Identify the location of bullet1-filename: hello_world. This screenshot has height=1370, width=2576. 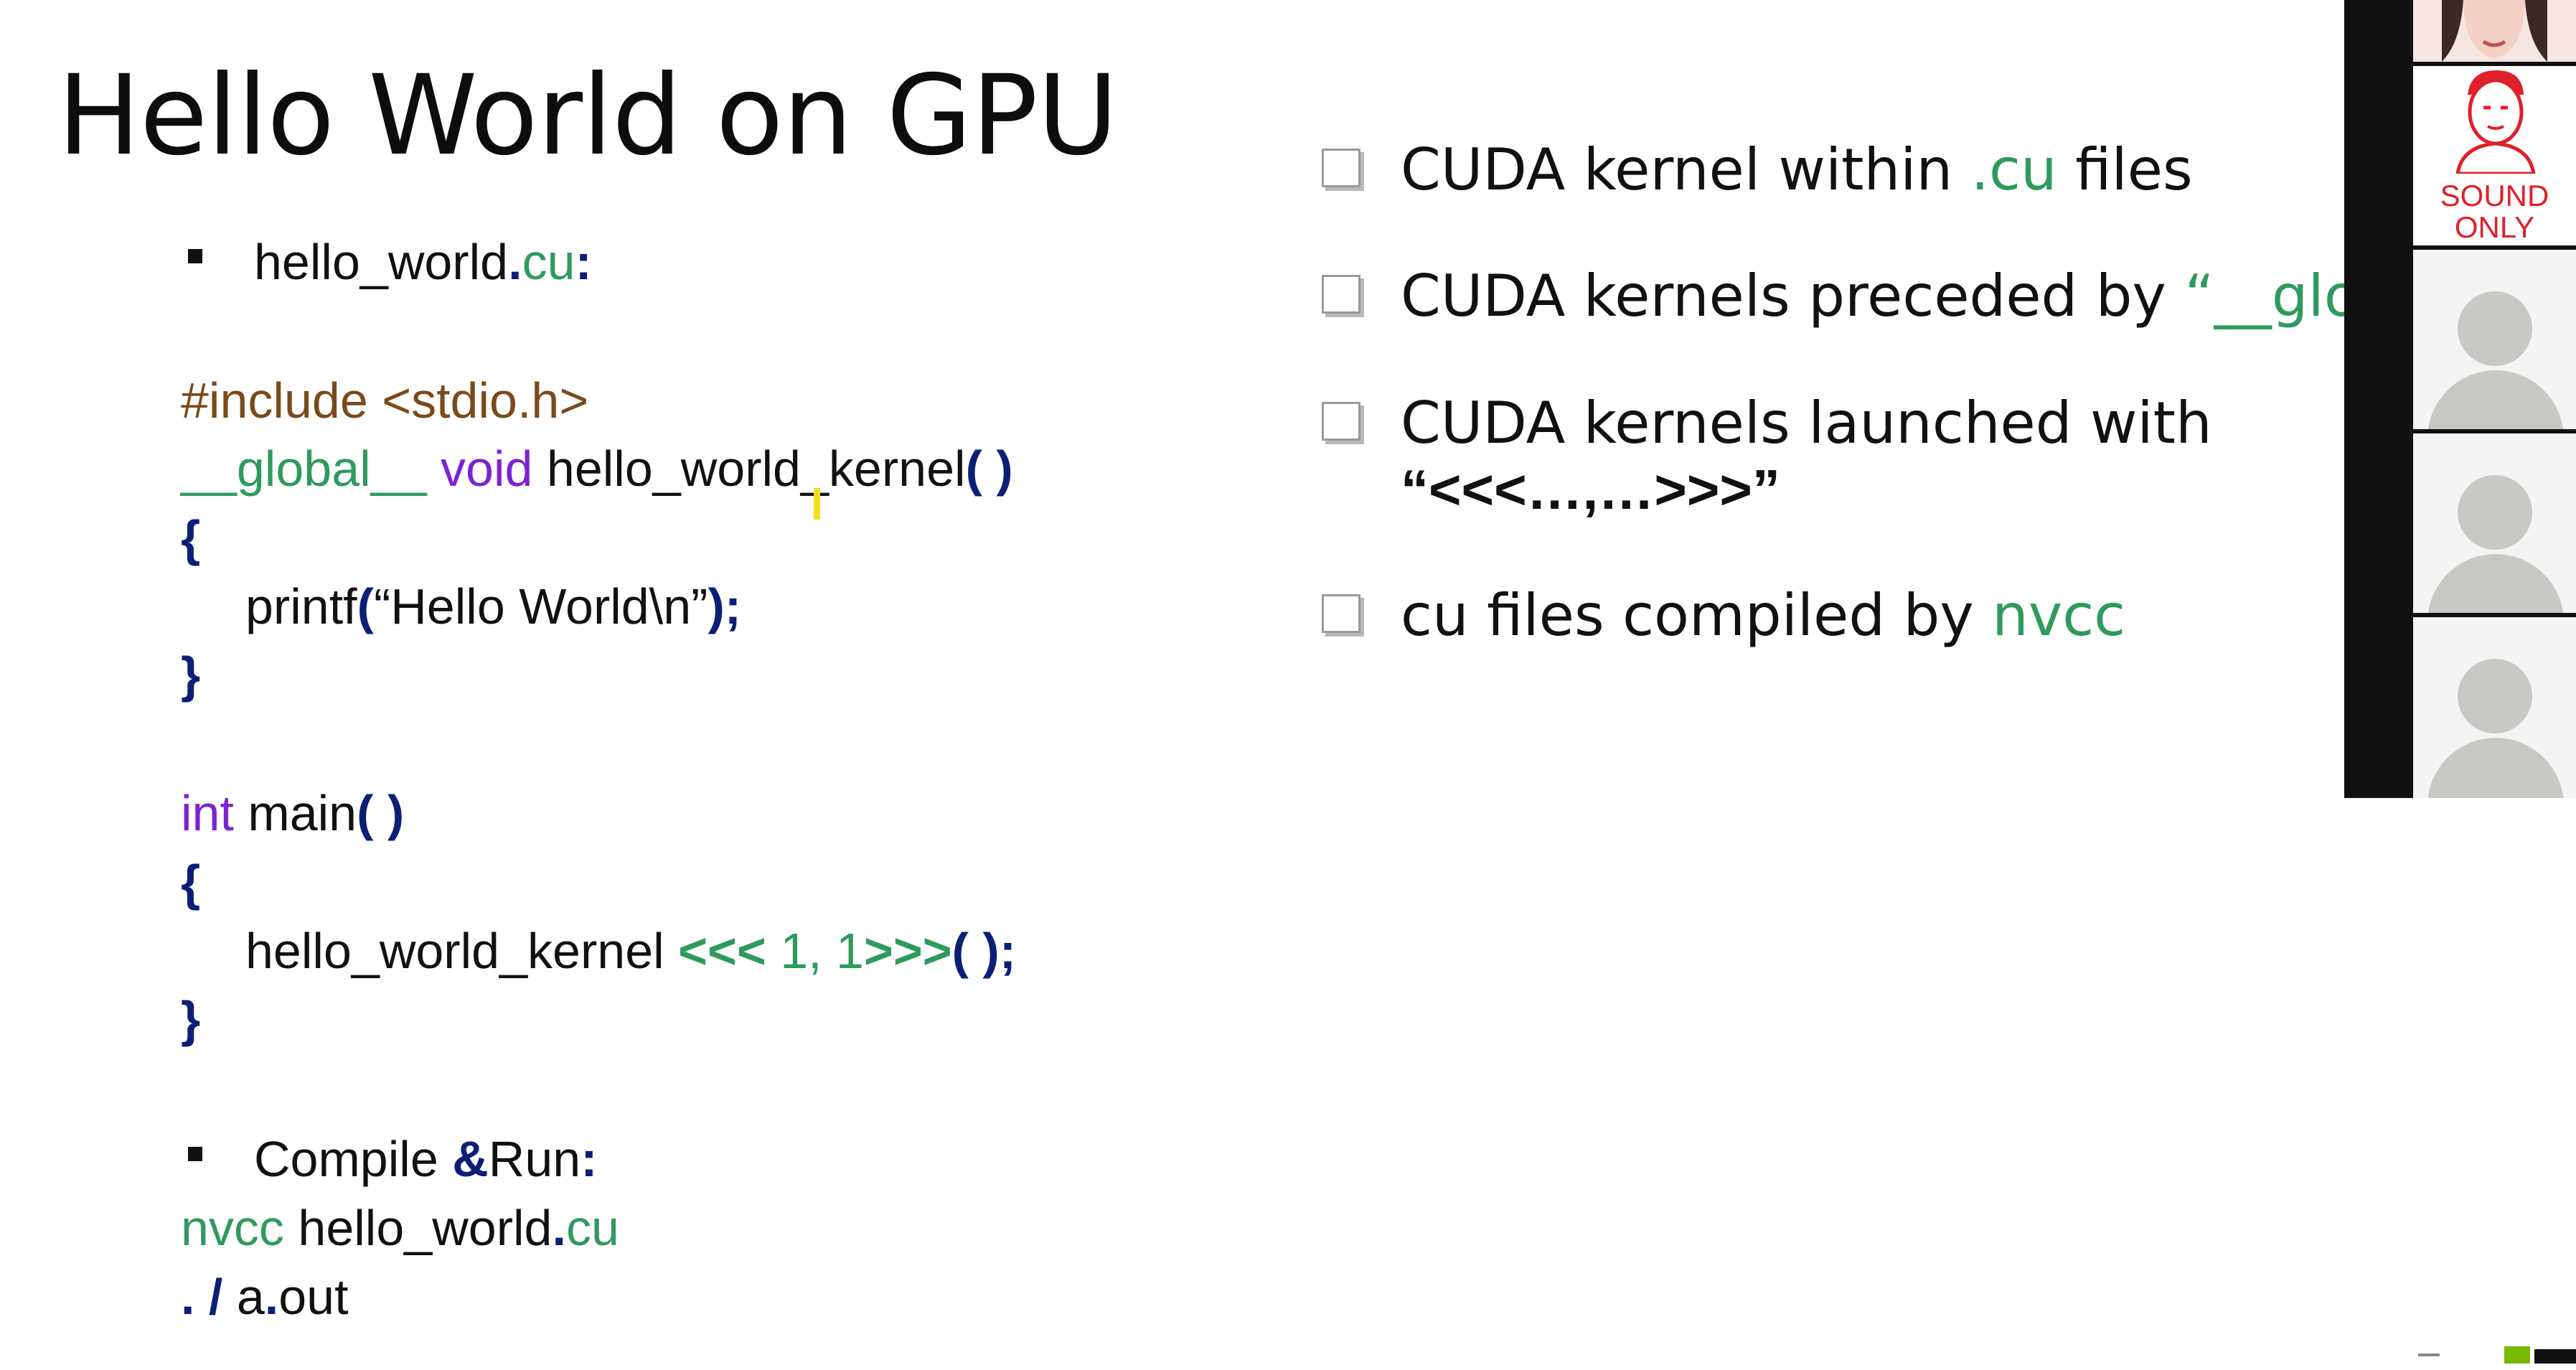
(381, 262).